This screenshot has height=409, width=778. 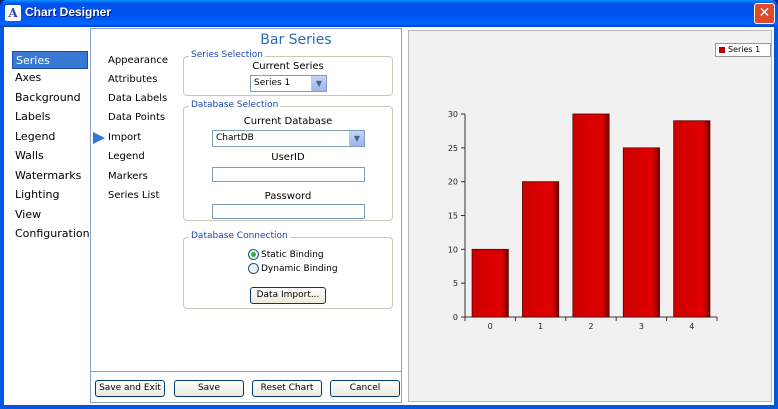 I want to click on save-button: Save, so click(x=209, y=388).